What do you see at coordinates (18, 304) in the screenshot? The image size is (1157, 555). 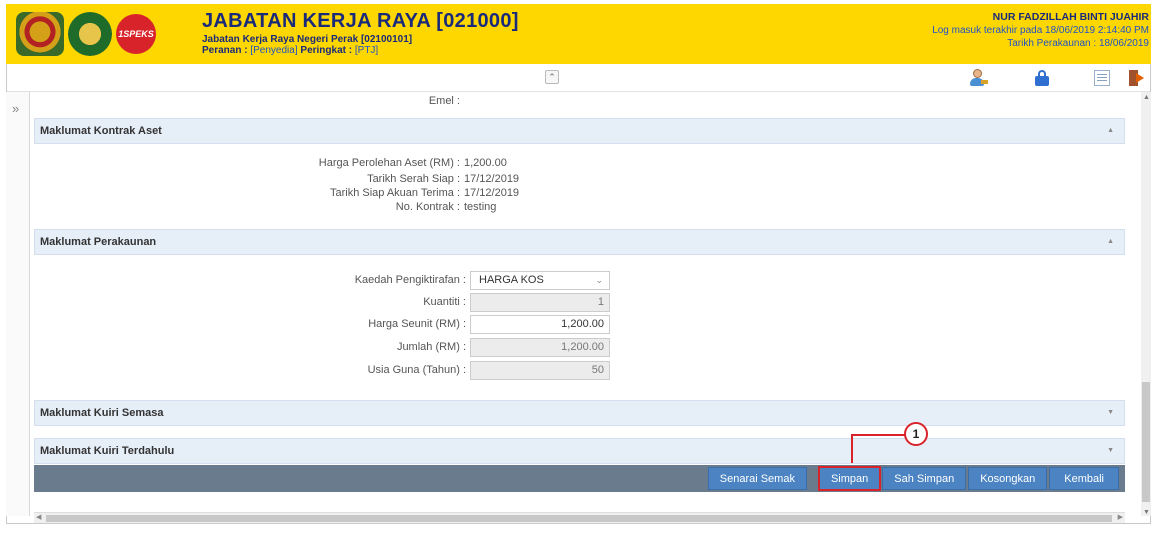 I see `side-panel-strip: »` at bounding box center [18, 304].